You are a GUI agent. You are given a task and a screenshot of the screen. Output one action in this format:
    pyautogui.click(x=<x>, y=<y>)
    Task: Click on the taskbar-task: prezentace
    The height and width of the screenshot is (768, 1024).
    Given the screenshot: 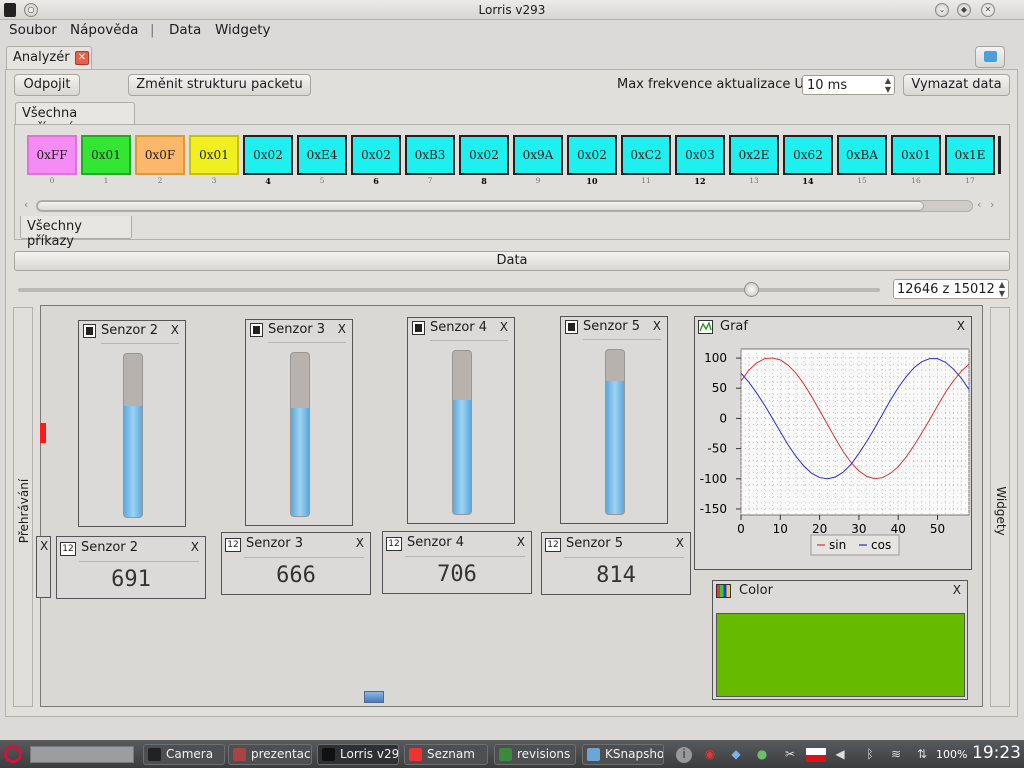 What is the action you would take?
    pyautogui.click(x=270, y=754)
    